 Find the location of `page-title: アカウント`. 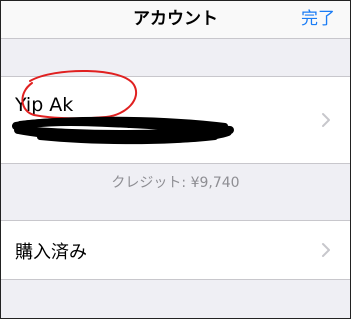

page-title: アカウント is located at coordinates (175, 19).